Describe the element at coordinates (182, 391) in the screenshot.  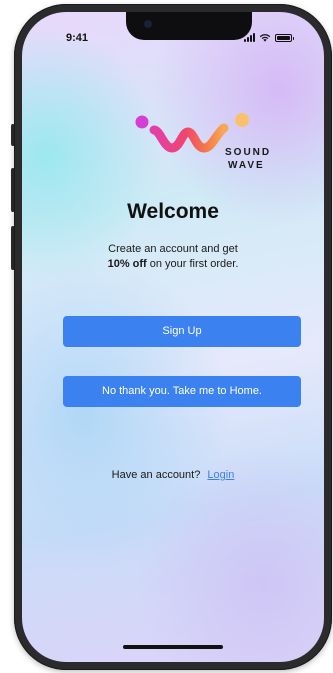
I see `skip-to-home-button: No thank you. Take me to Home.` at that location.